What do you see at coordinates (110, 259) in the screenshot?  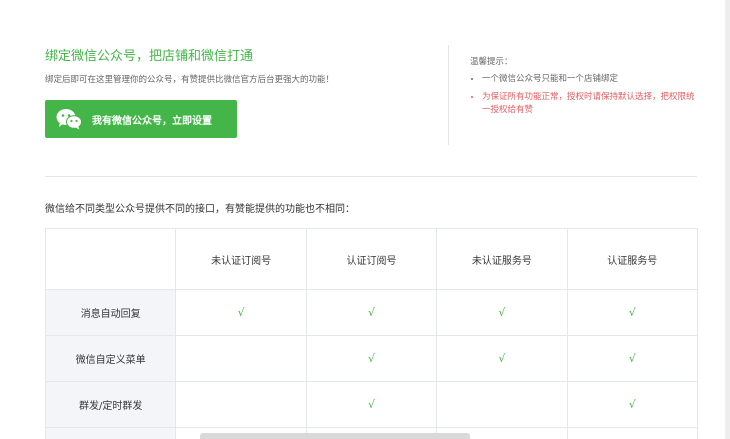 I see `table-header-cell` at bounding box center [110, 259].